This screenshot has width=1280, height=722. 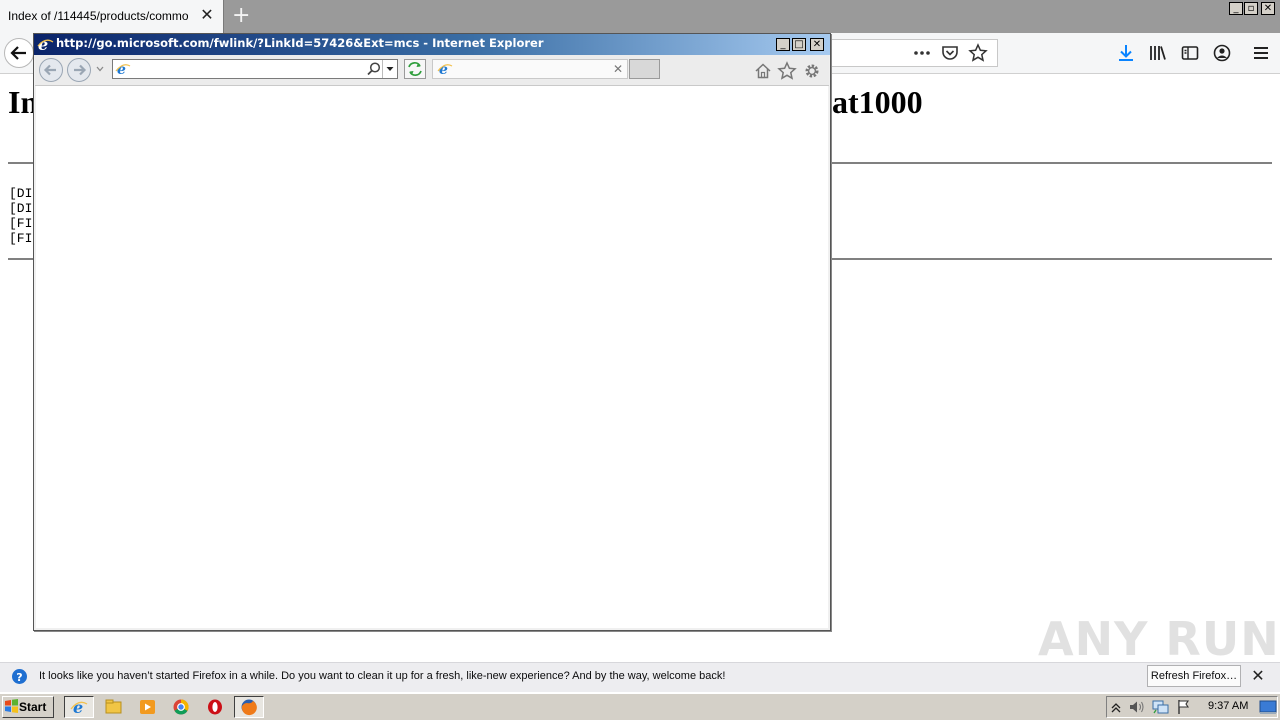 I want to click on bookmark-star-icon, so click(x=978, y=53).